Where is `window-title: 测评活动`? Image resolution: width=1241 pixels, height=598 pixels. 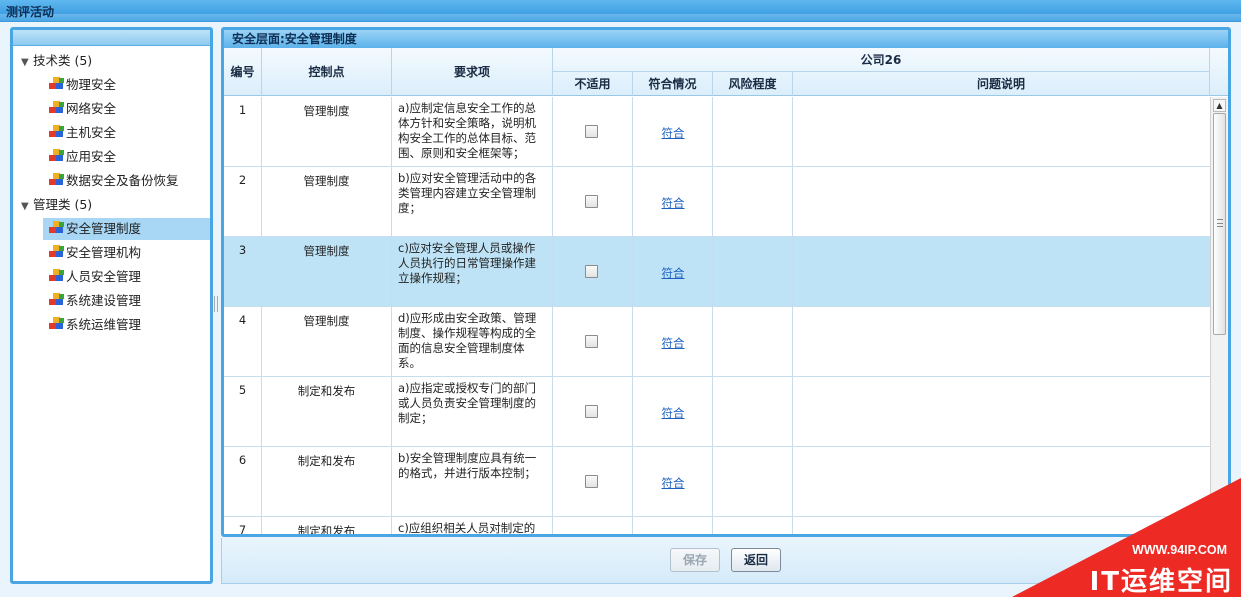 window-title: 测评活动 is located at coordinates (30, 12).